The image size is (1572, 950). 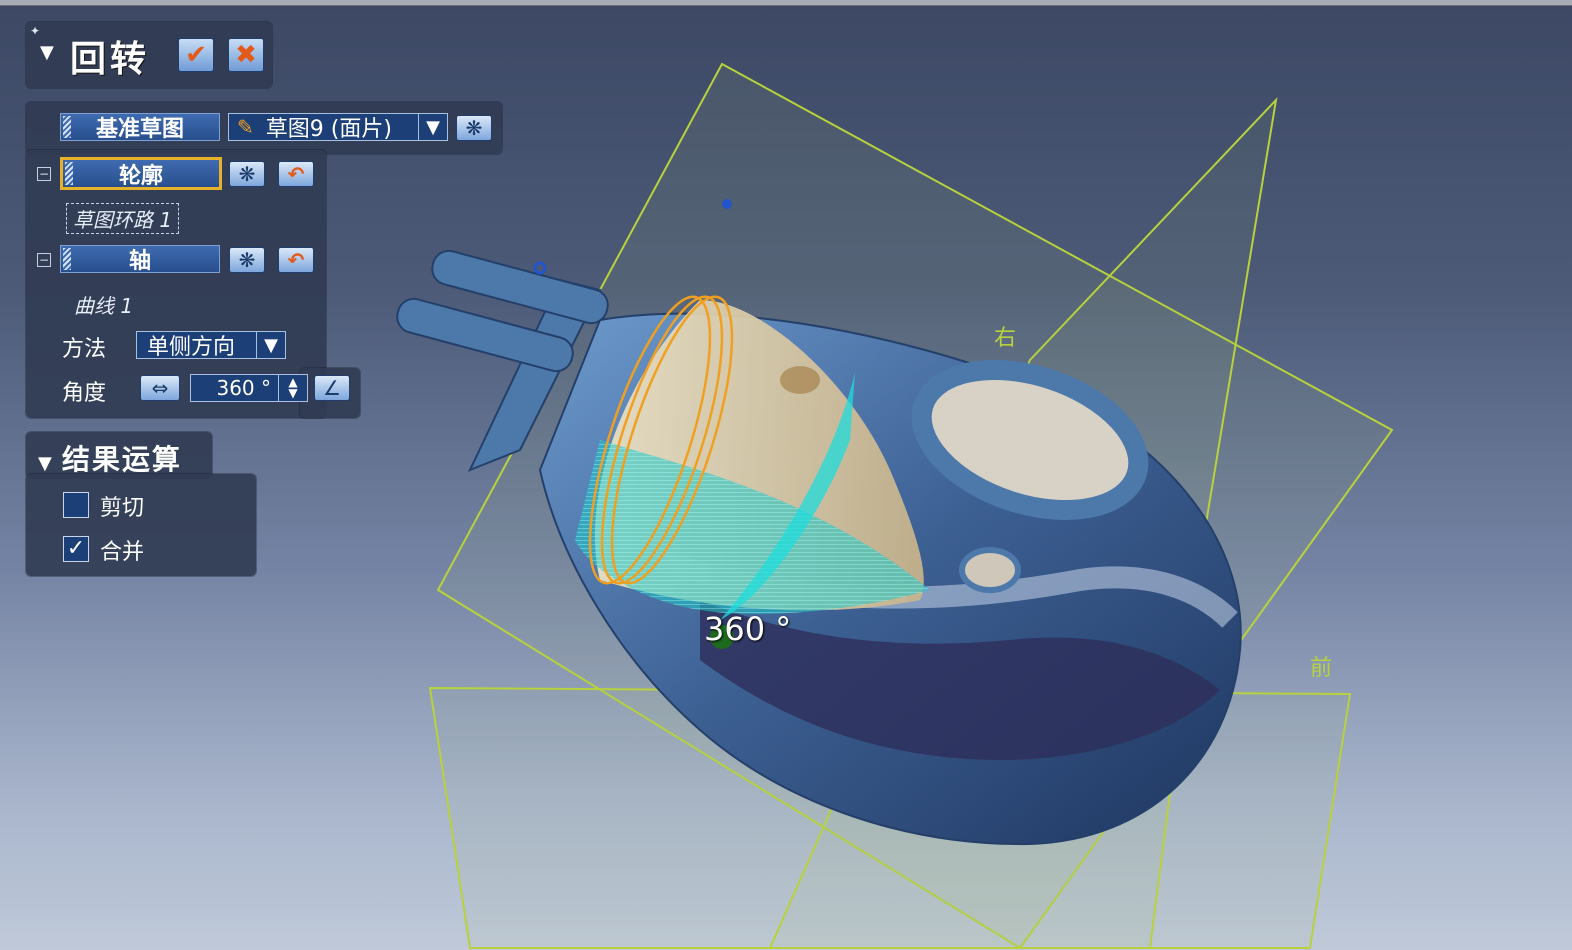 I want to click on method-label: 方法, so click(x=84, y=349).